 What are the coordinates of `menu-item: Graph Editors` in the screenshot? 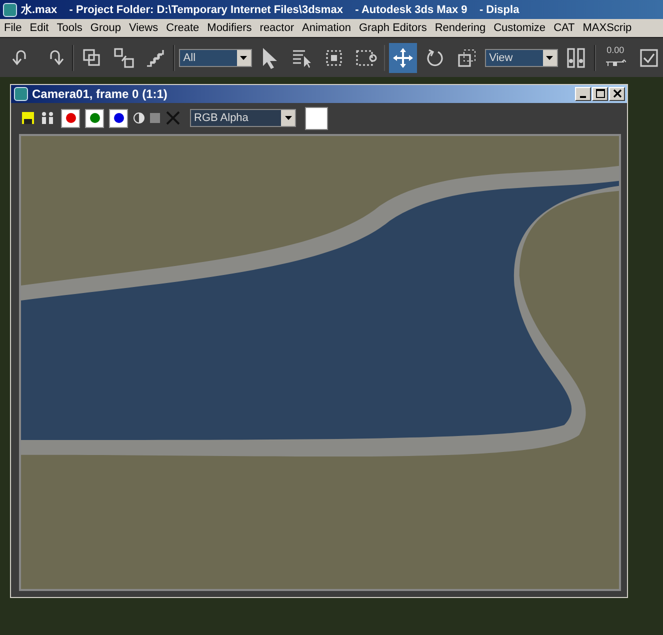 It's located at (392, 28).